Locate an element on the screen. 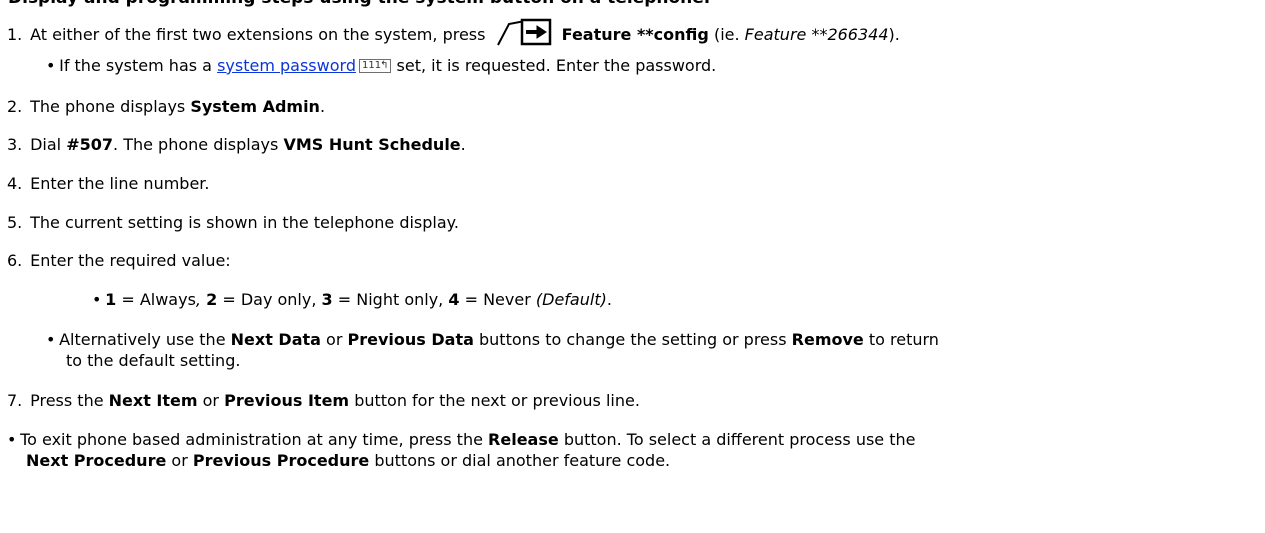 The image size is (1265, 533). step-4: 4. Enter the line number. is located at coordinates (108, 183).